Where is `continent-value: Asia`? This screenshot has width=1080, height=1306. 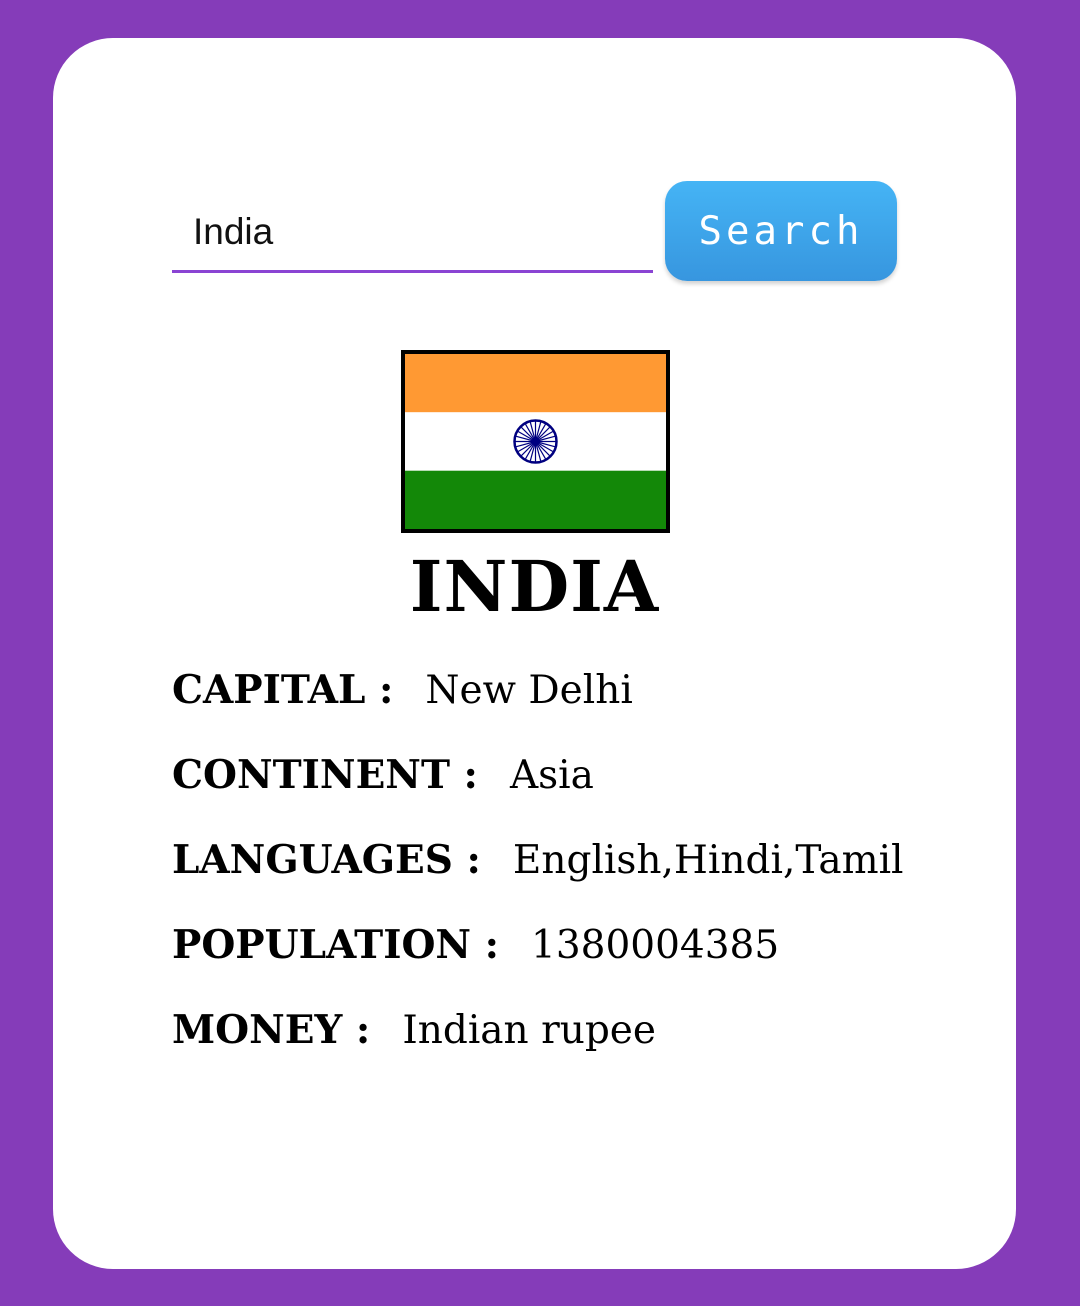
continent-value: Asia is located at coordinates (551, 775).